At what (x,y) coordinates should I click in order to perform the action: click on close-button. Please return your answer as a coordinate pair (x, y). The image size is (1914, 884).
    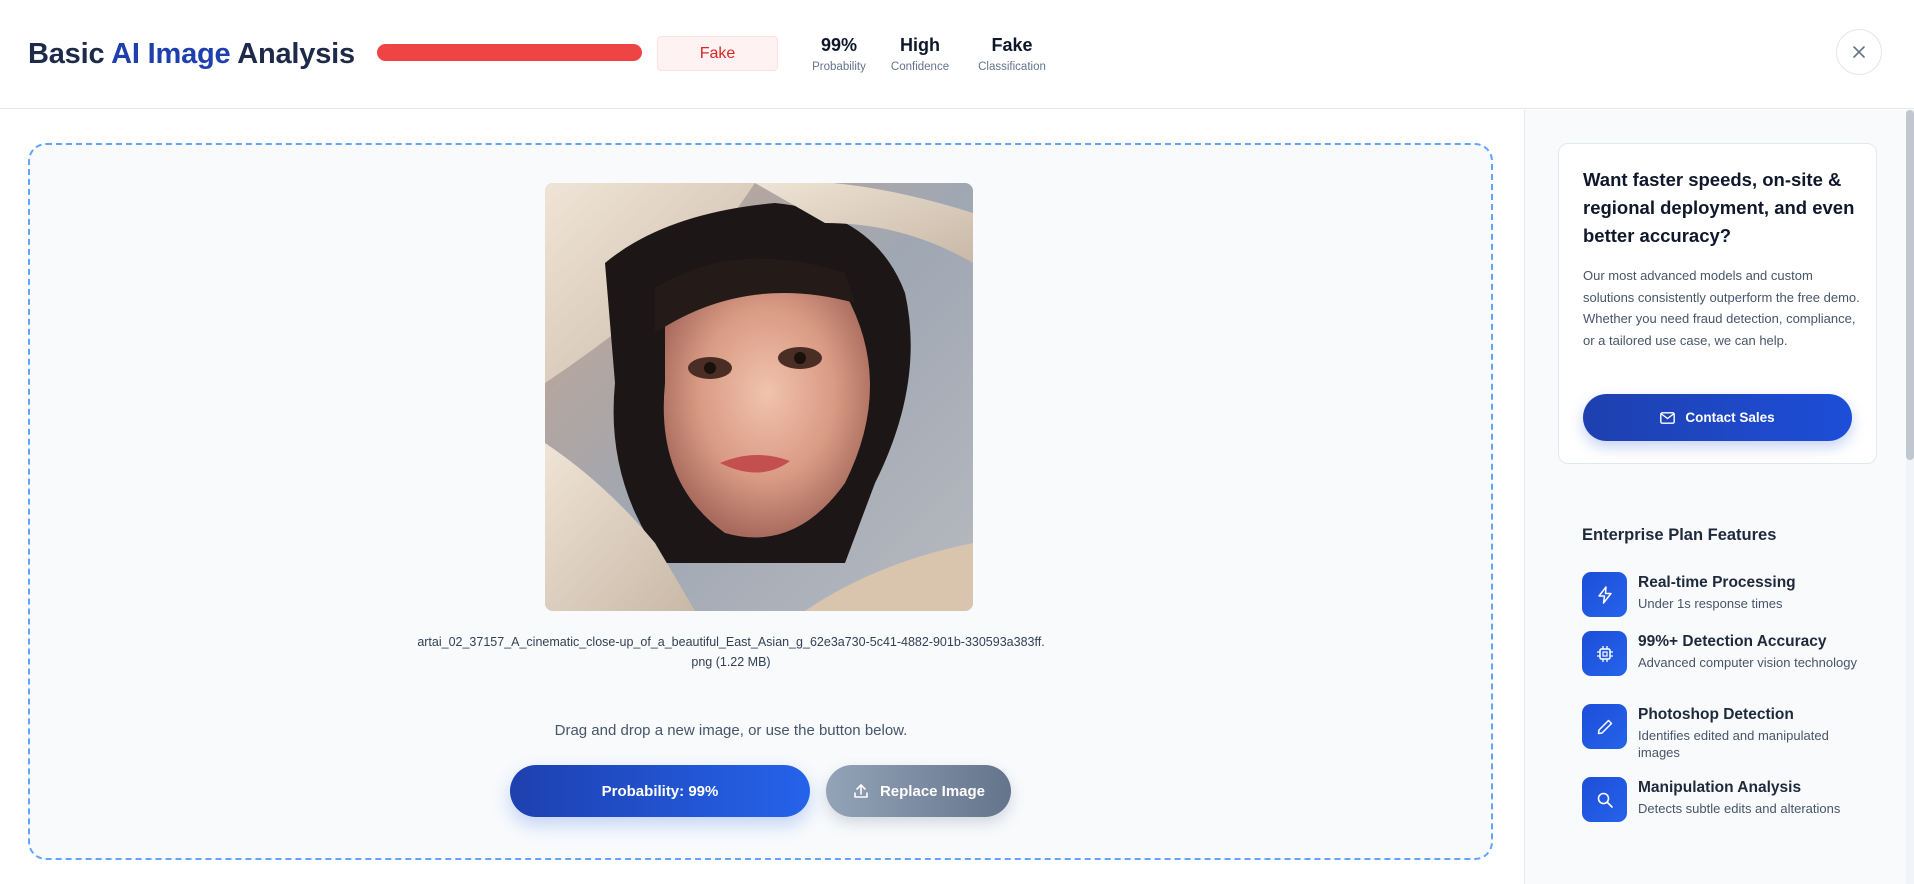
    Looking at the image, I should click on (1859, 52).